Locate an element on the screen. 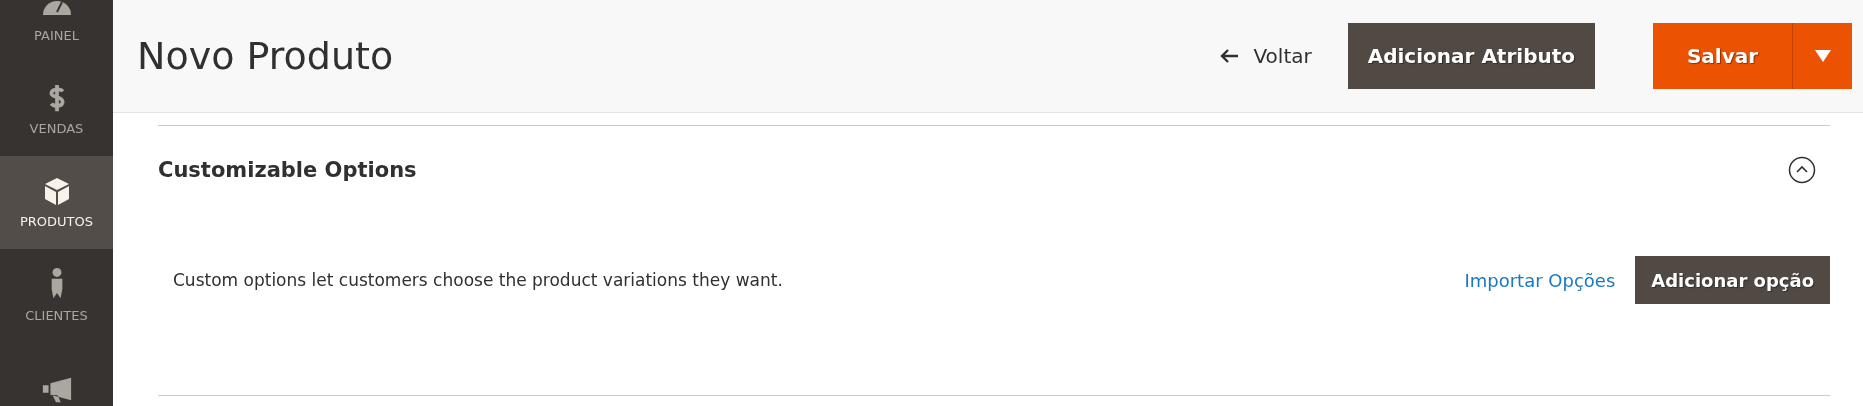  sidebar-item: PAINEL is located at coordinates (56, 31).